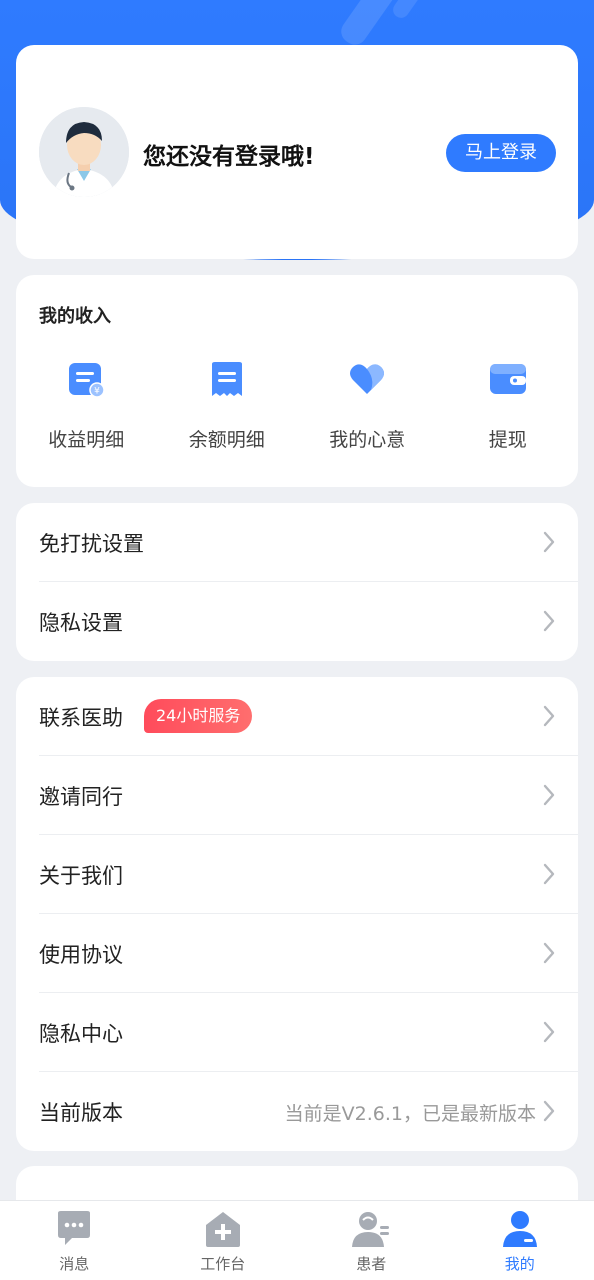  I want to click on login-button: 马上登录, so click(501, 153).